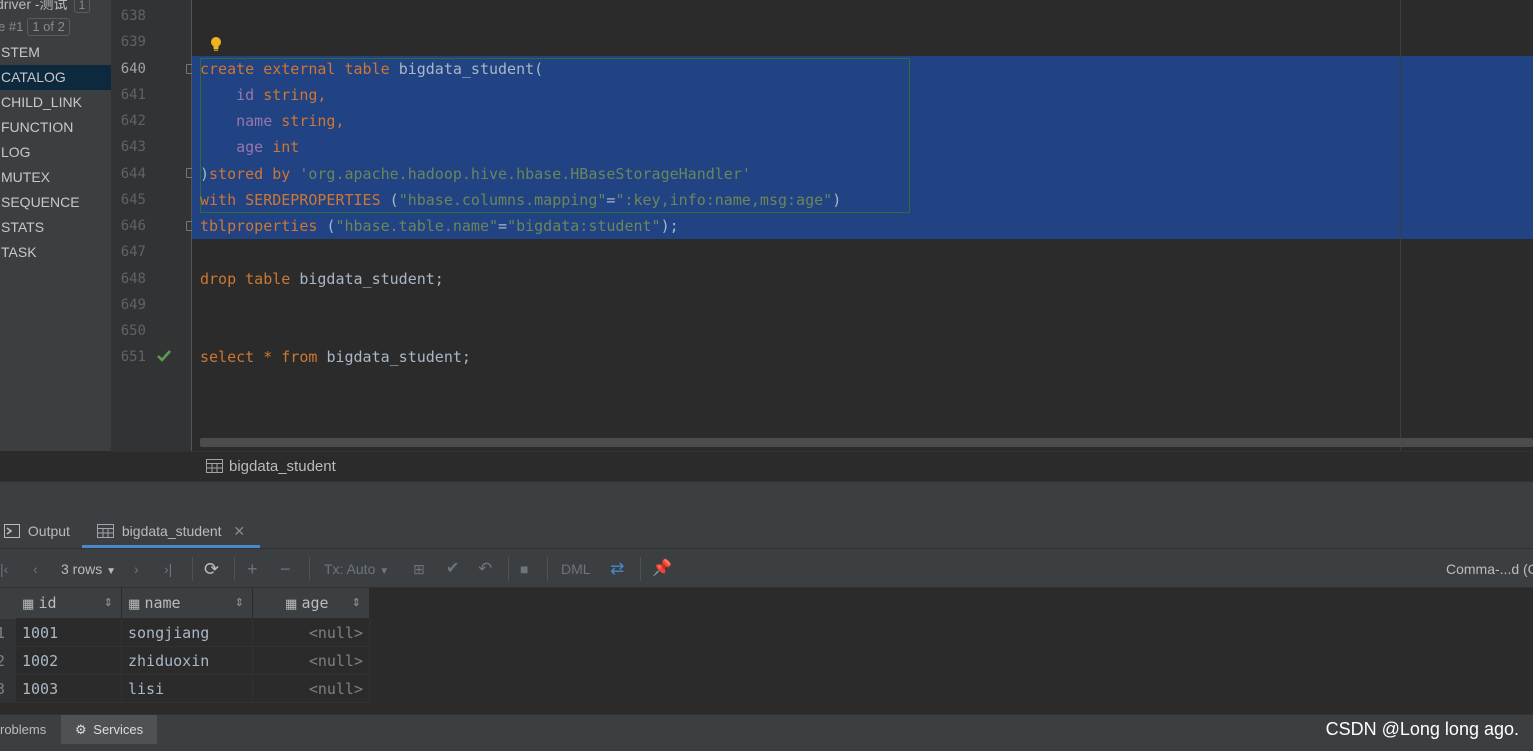 This screenshot has height=751, width=1533. What do you see at coordinates (724, 200) in the screenshot?
I see `mapping-value-string: ":key,info:name,msg:age"` at bounding box center [724, 200].